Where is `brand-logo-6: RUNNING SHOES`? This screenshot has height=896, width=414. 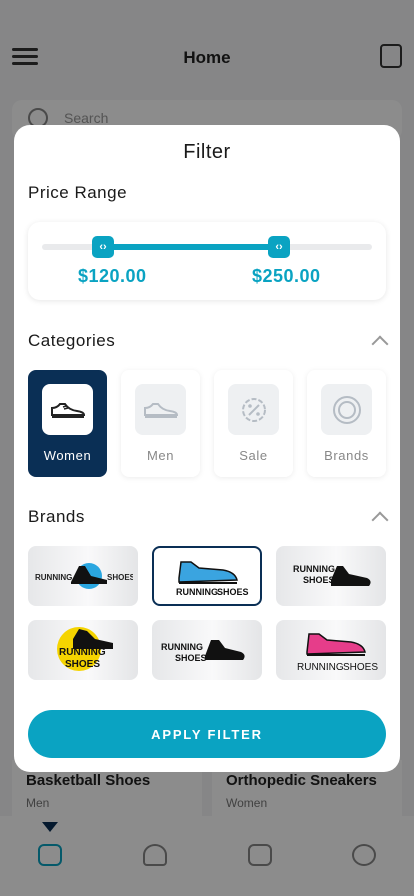
brand-logo-6: RUNNING SHOES is located at coordinates (331, 650).